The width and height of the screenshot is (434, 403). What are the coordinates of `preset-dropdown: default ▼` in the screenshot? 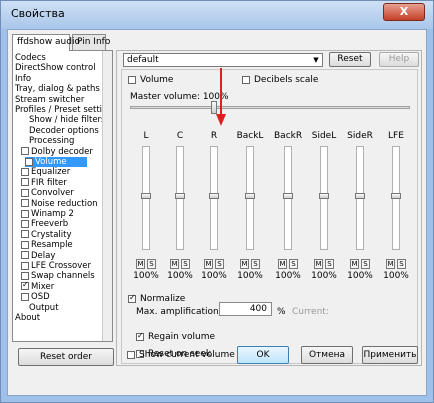 It's located at (223, 60).